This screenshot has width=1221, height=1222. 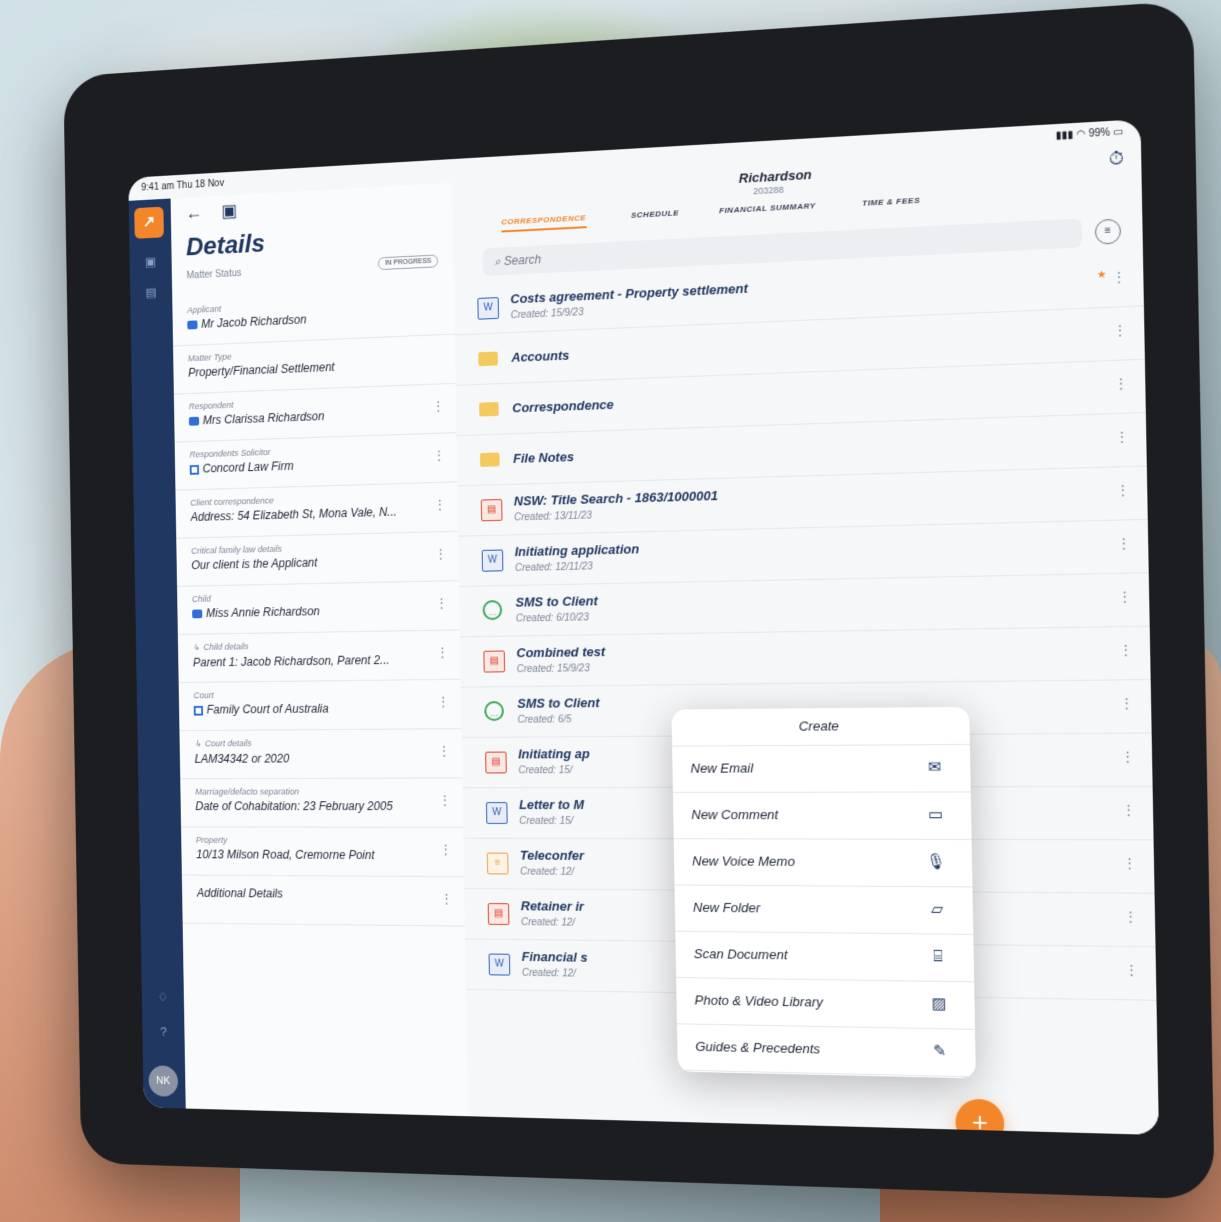 What do you see at coordinates (218, 212) in the screenshot?
I see `details-nav: ← ▣` at bounding box center [218, 212].